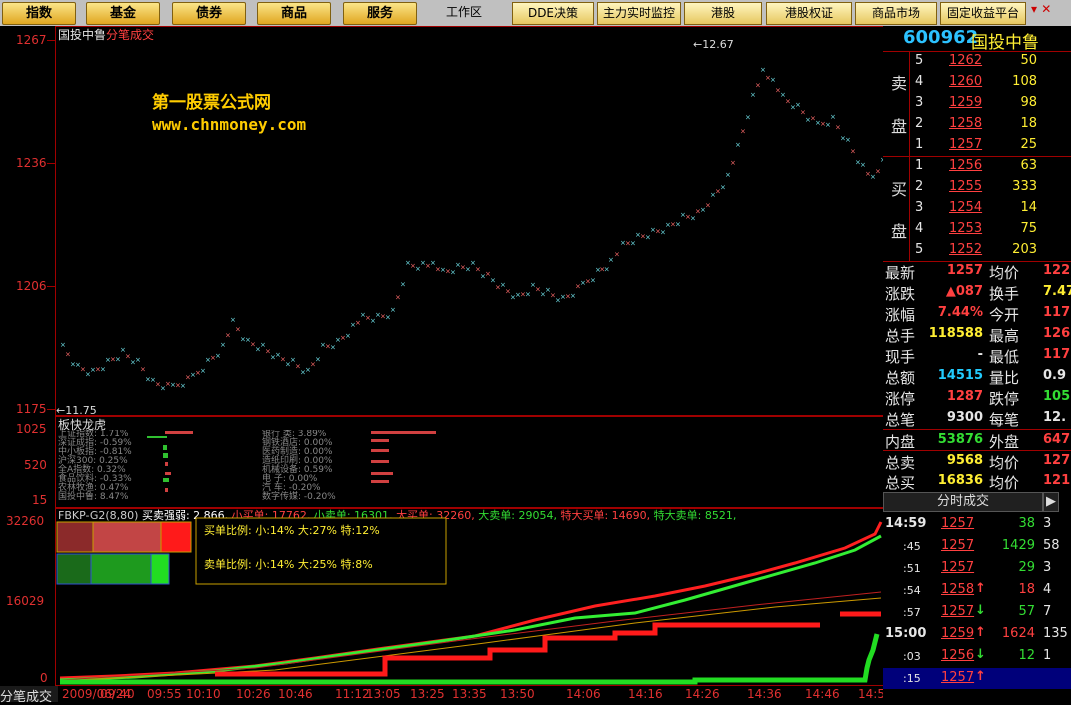 The image size is (1071, 705). I want to click on trade-price: 1257, so click(958, 567).